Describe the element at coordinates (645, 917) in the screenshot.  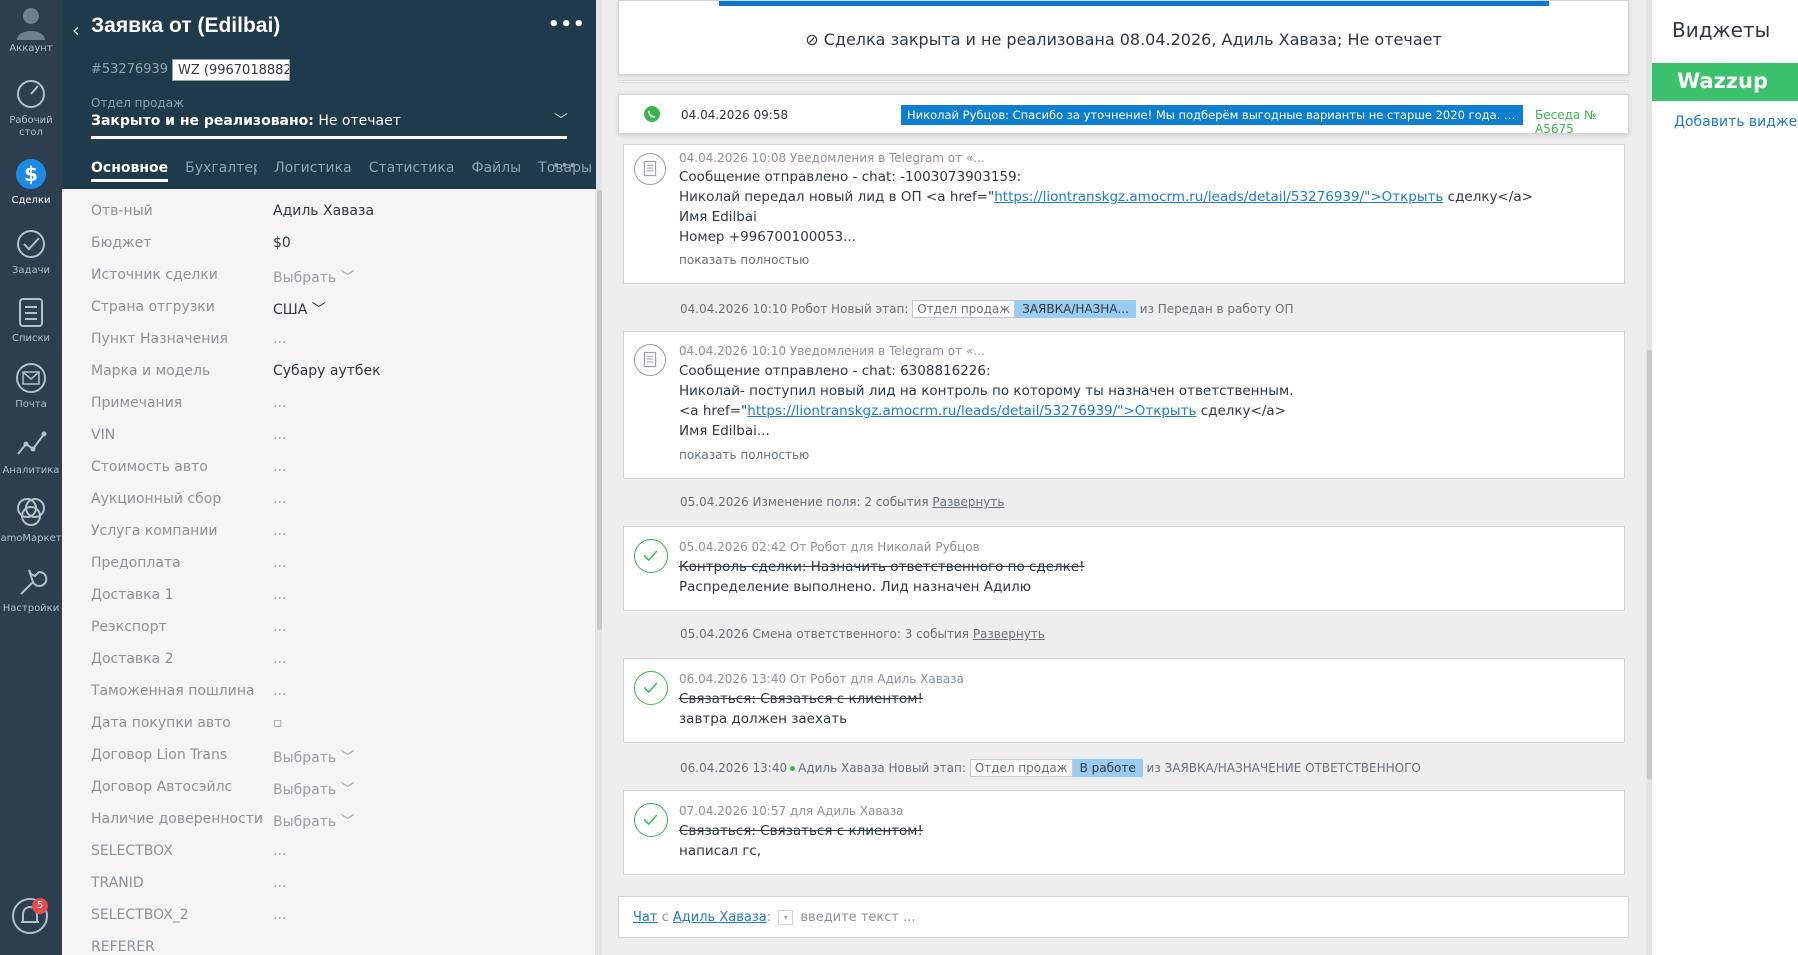
I see `chat-link: Чат` at that location.